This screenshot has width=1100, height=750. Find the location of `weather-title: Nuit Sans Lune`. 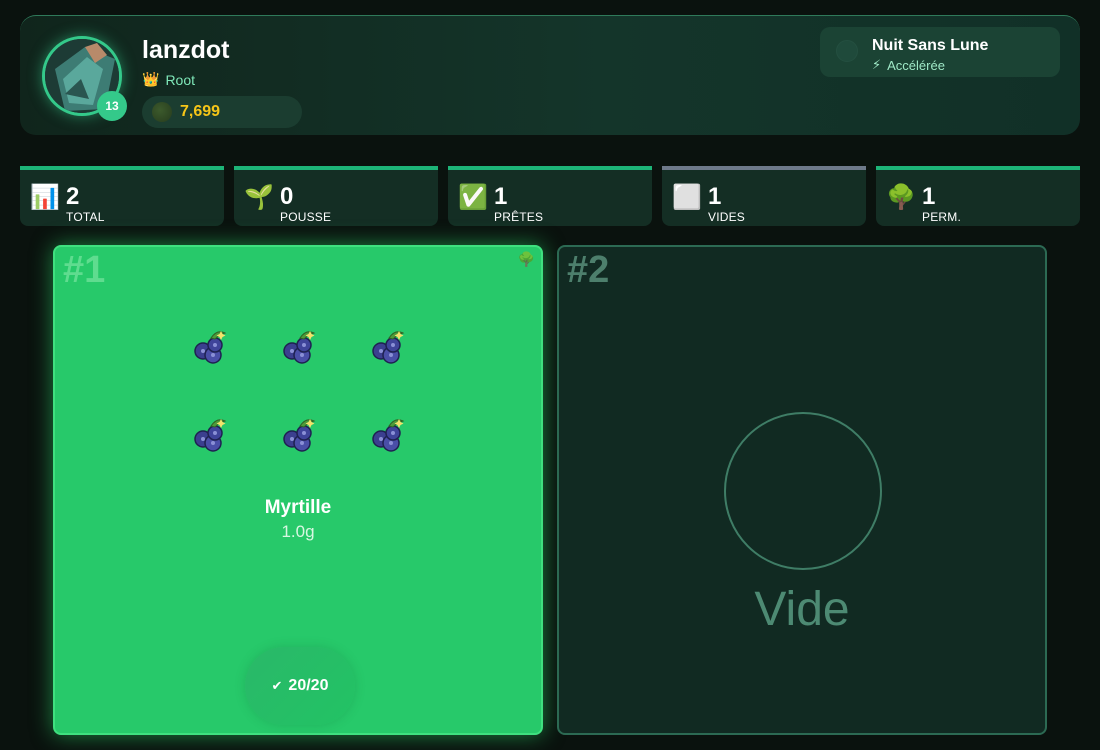

weather-title: Nuit Sans Lune is located at coordinates (930, 45).